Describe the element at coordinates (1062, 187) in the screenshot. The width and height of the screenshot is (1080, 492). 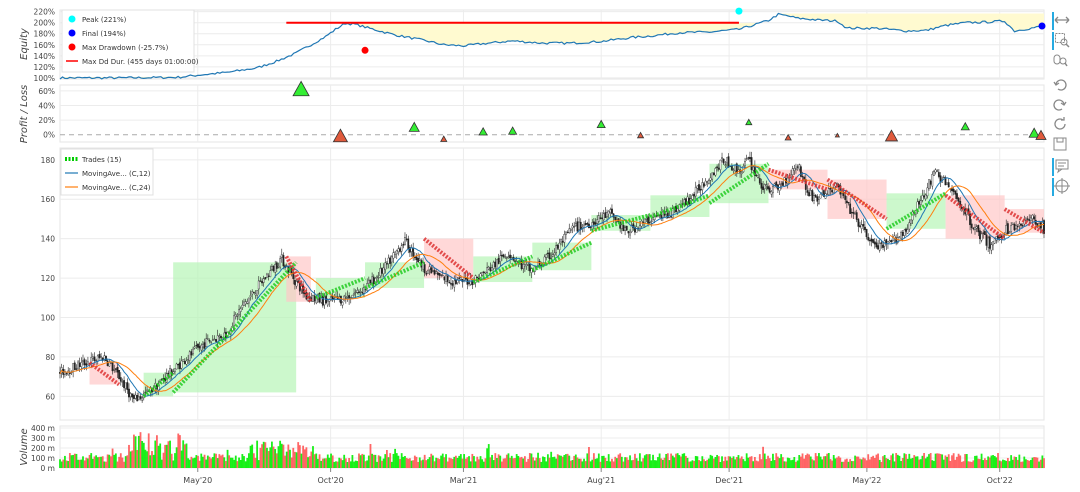
I see `crosshair-icon` at that location.